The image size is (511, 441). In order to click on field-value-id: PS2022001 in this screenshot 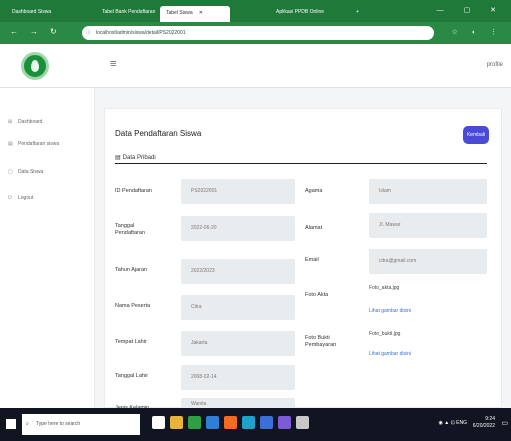, I will do `click(238, 191)`.